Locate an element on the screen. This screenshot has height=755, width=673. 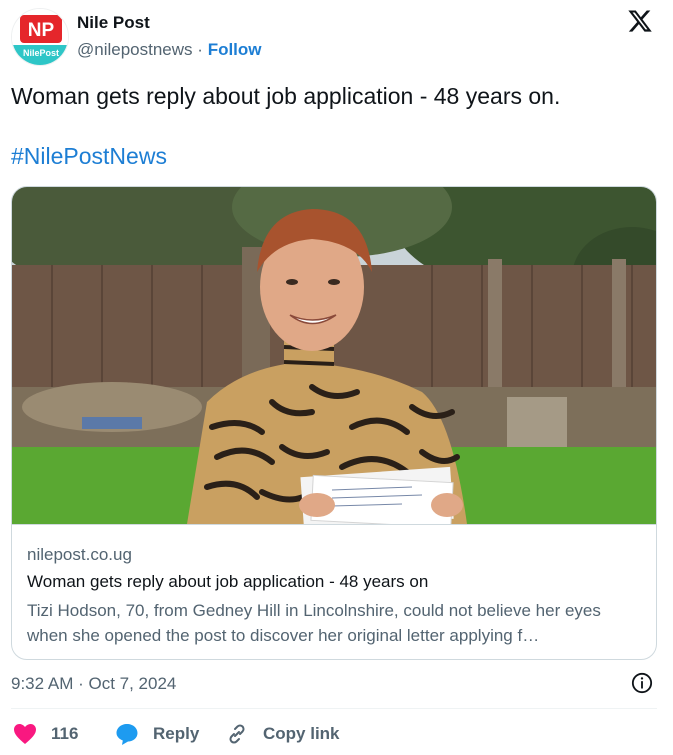
nilepost-logo-icon: NP is located at coordinates (41, 29).